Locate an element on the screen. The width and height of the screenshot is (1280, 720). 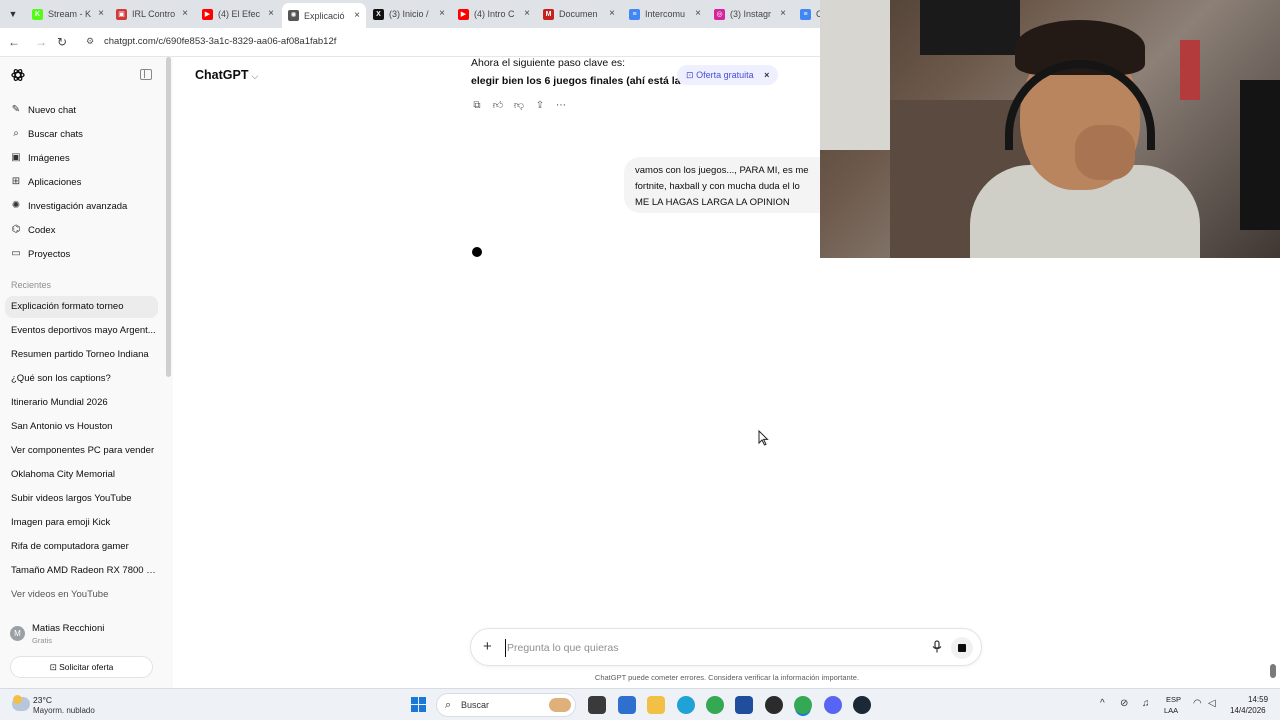
sidebar-item-codex: ⌬ Codex is located at coordinates (85, 230).